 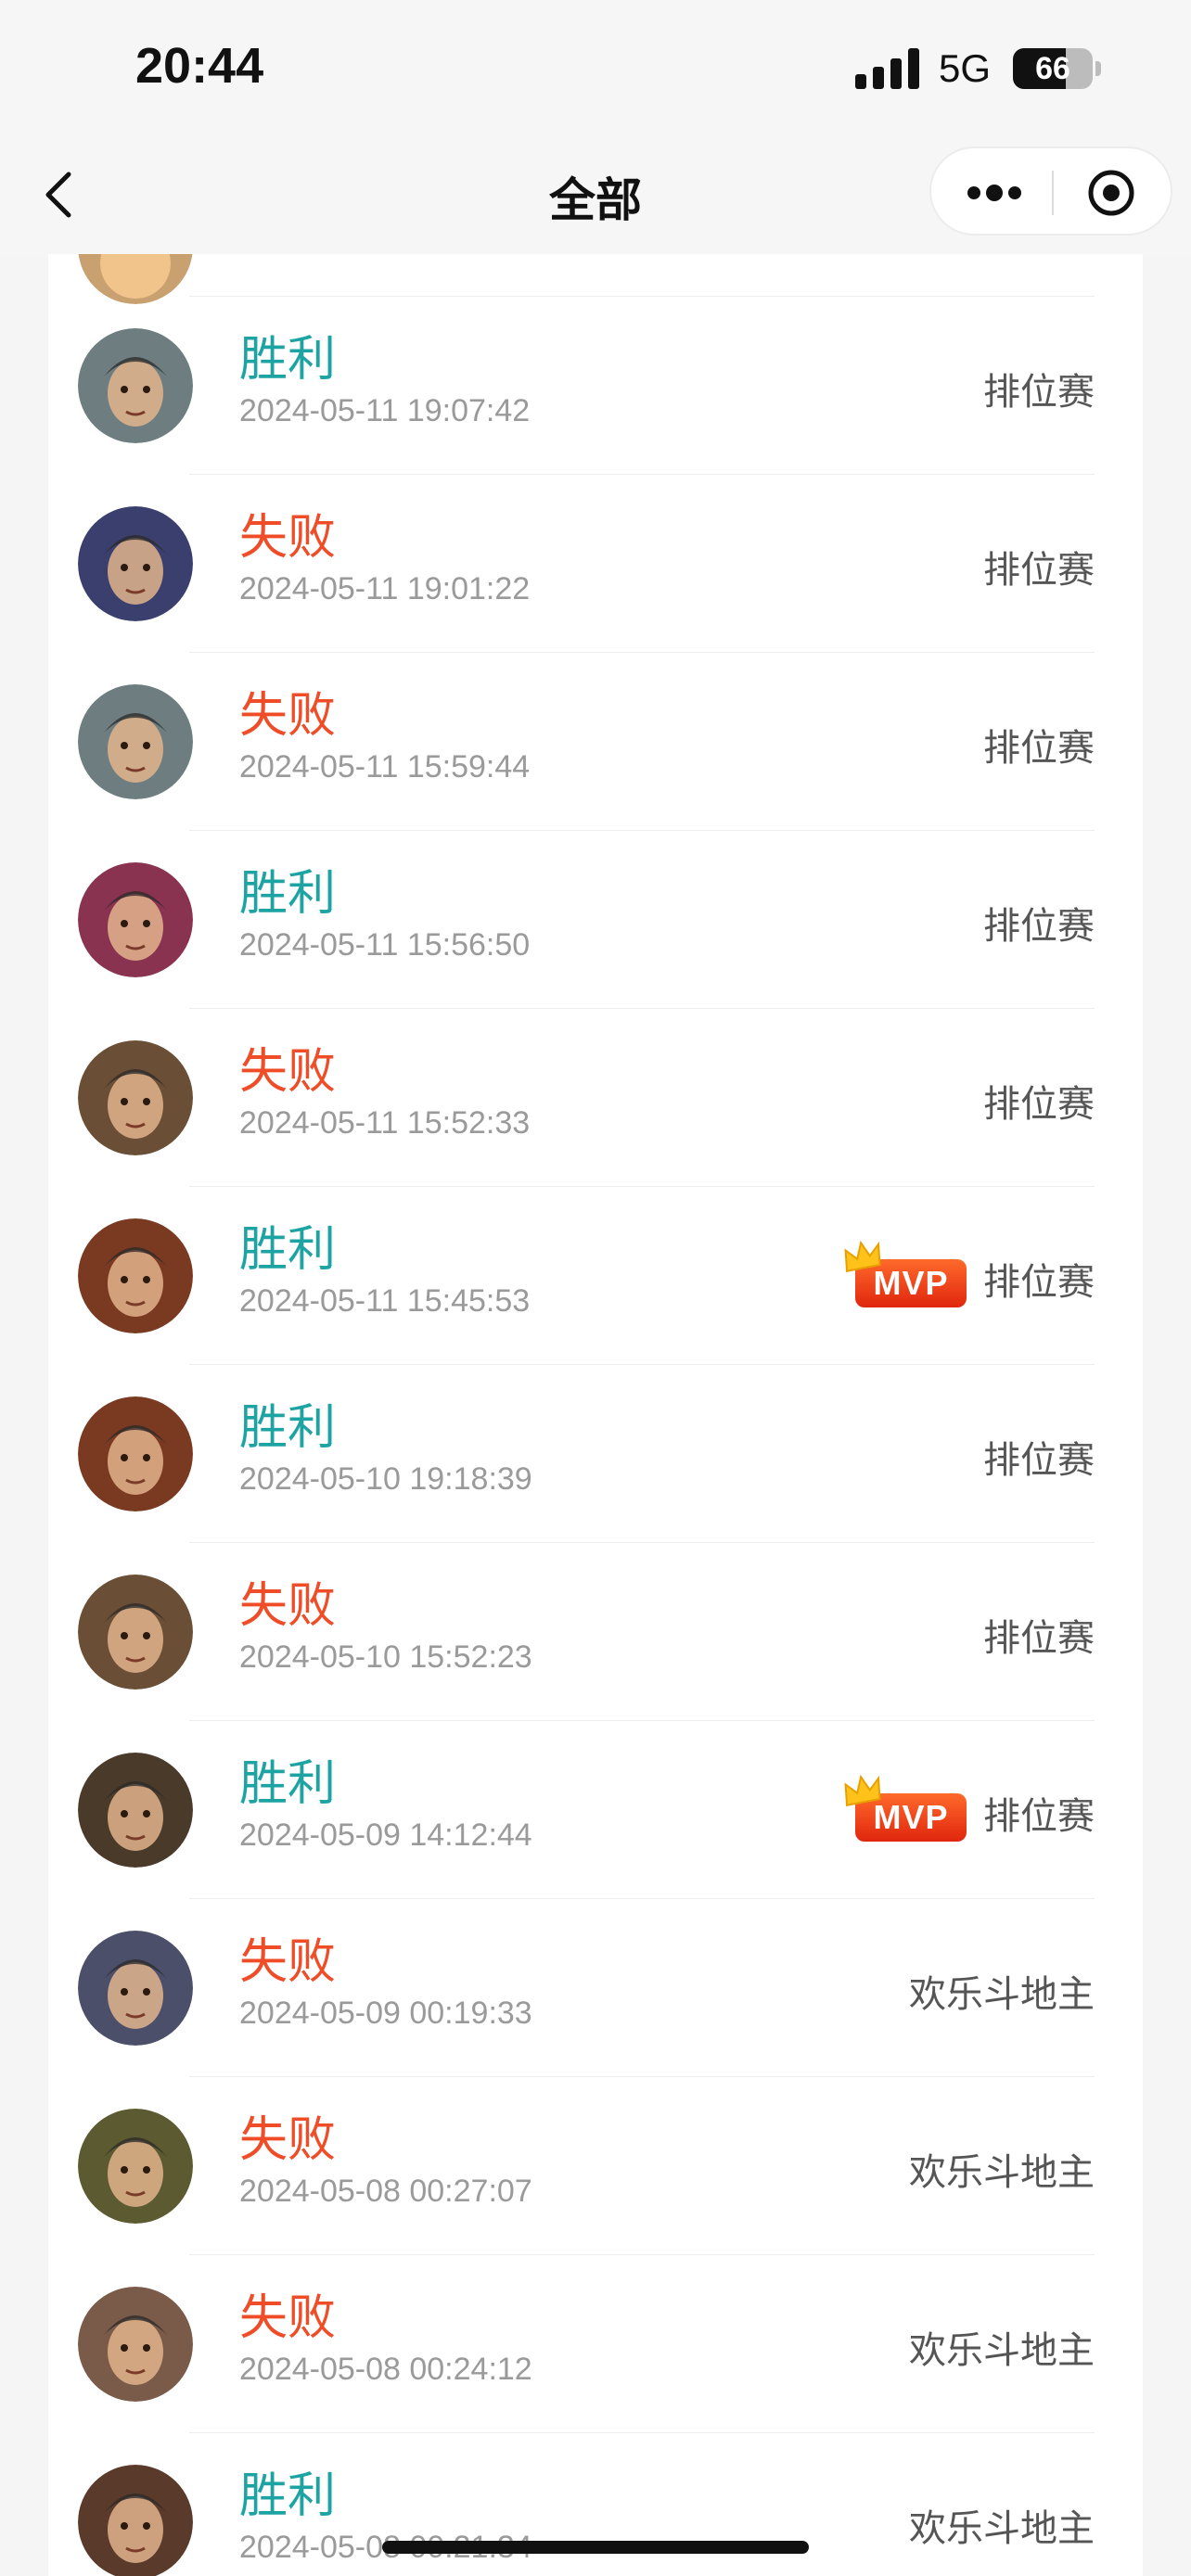 I want to click on battery-icon: 66, so click(x=1053, y=68).